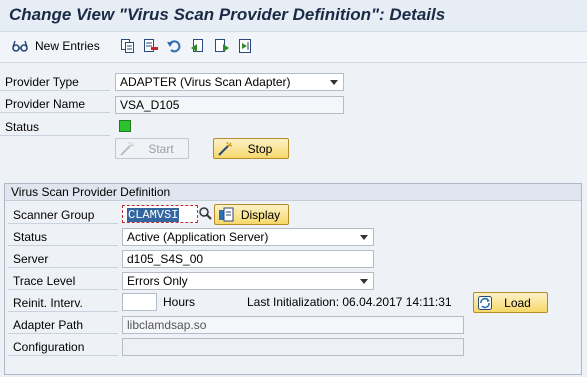 The image size is (587, 377). Describe the element at coordinates (63, 347) in the screenshot. I see `configuration-label: Configuration` at that location.